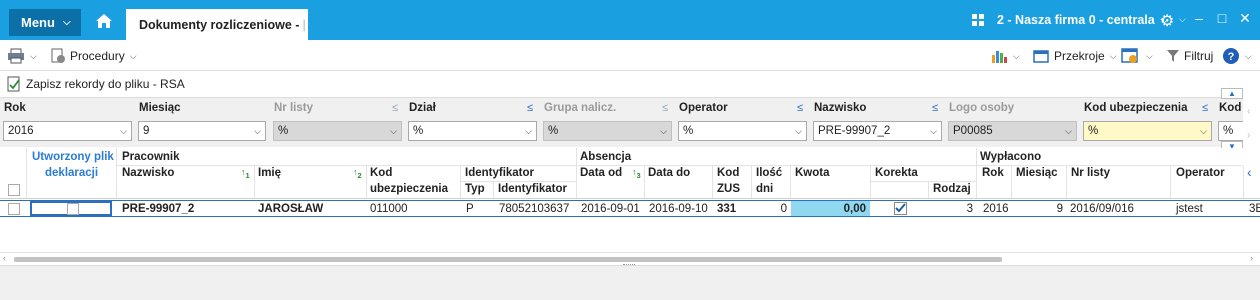  What do you see at coordinates (105, 84) in the screenshot?
I see `save-records-label: Zapisz rekordy do pliku - RSA` at bounding box center [105, 84].